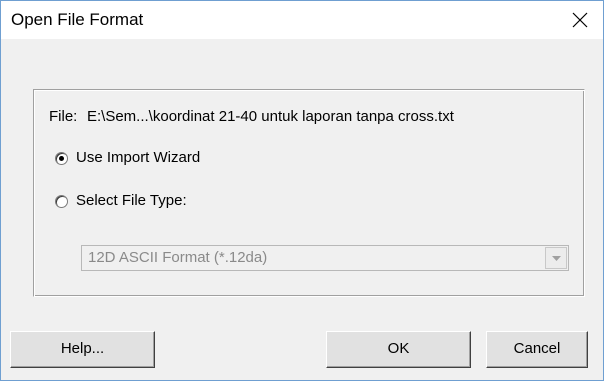  What do you see at coordinates (131, 201) in the screenshot?
I see `select-file-type-label: Select File Type:` at bounding box center [131, 201].